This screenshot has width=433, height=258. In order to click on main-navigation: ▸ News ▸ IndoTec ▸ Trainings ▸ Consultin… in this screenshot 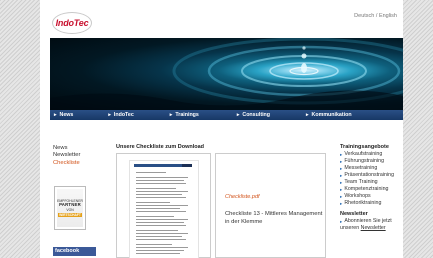, I will do `click(226, 115)`.